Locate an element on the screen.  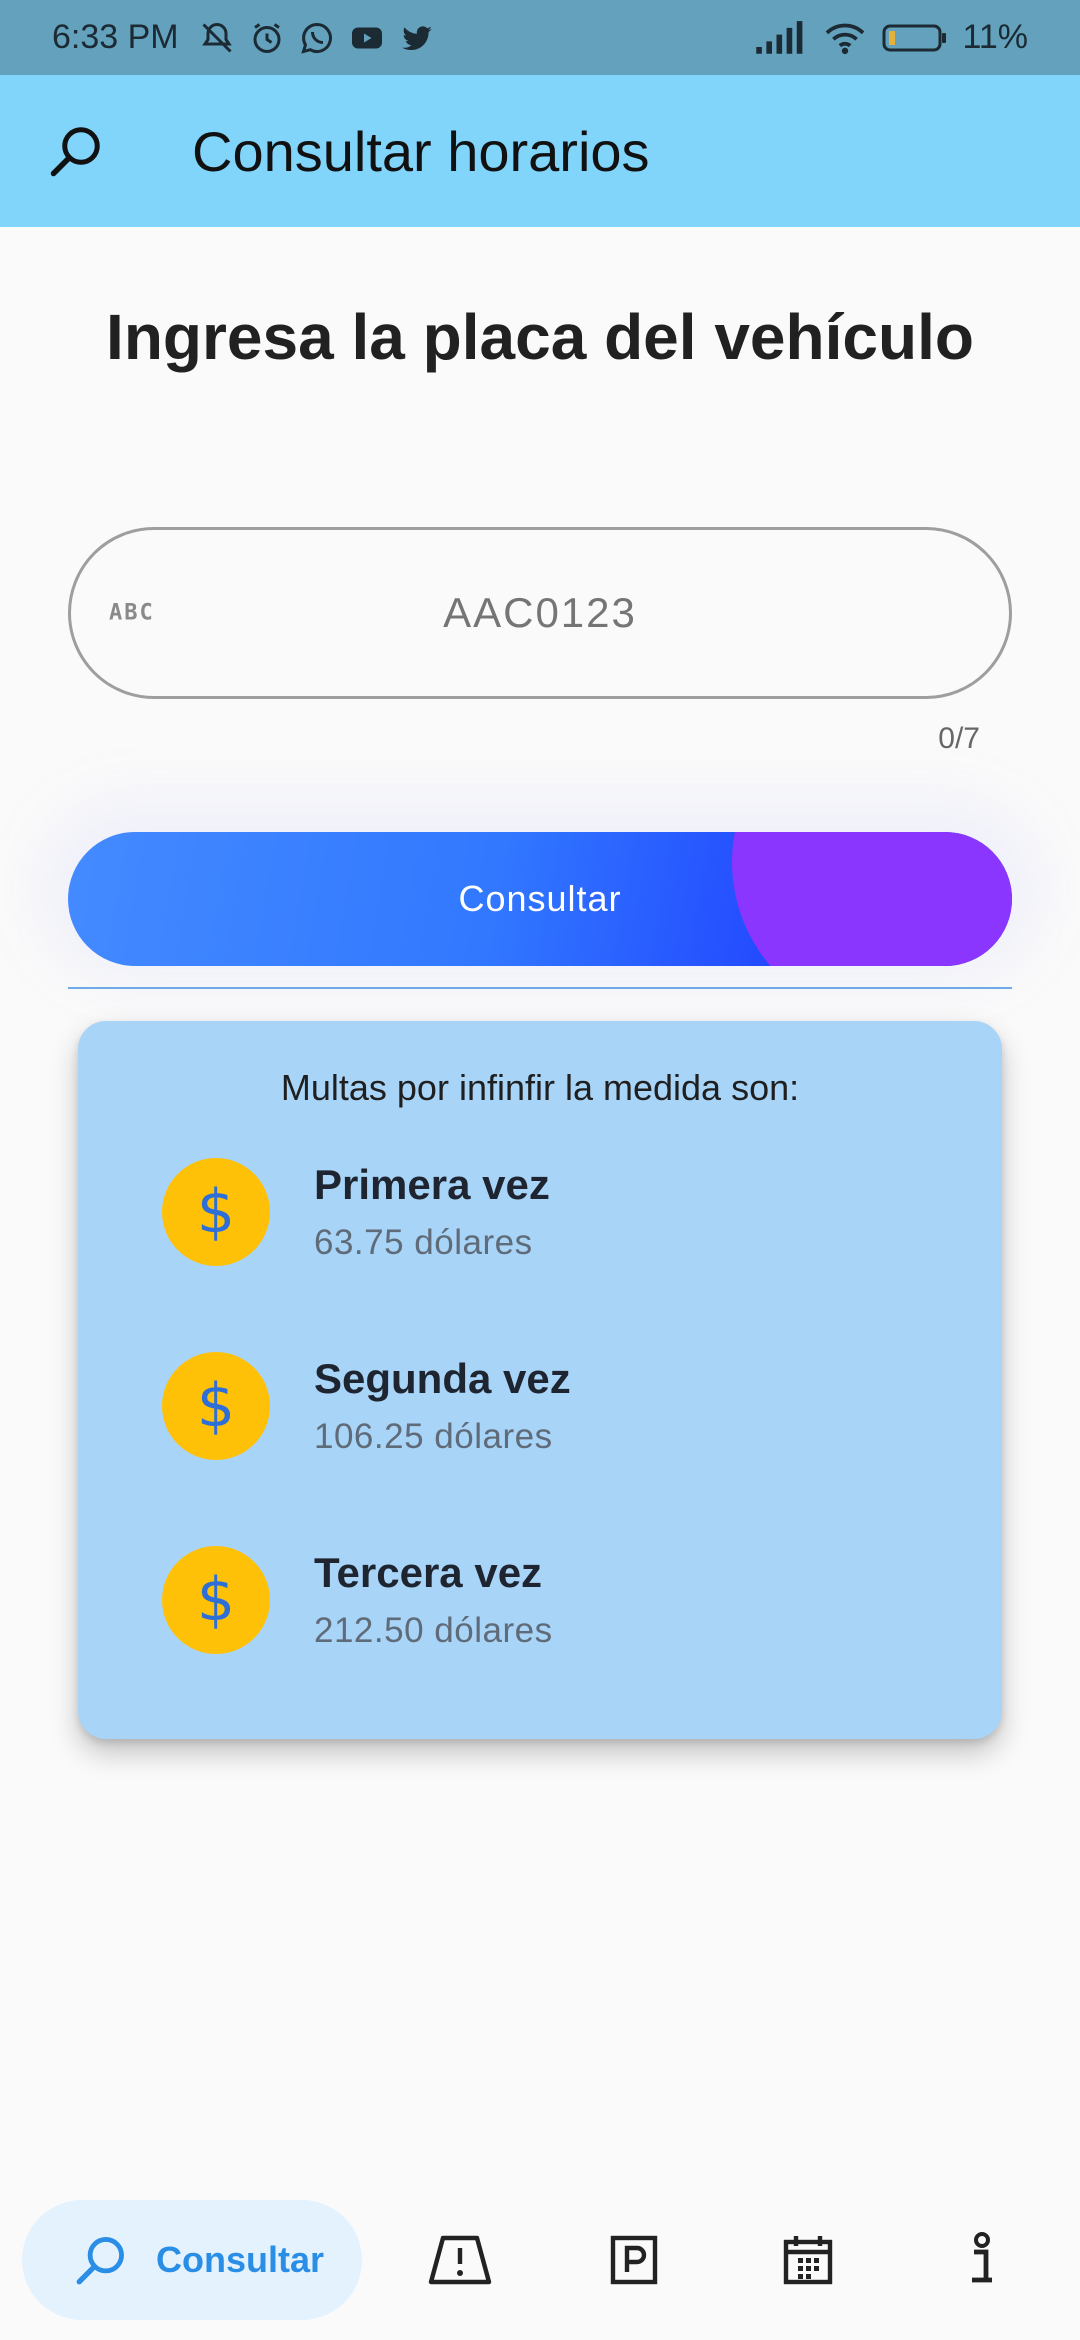
character-counter: 0/7 is located at coordinates (959, 738).